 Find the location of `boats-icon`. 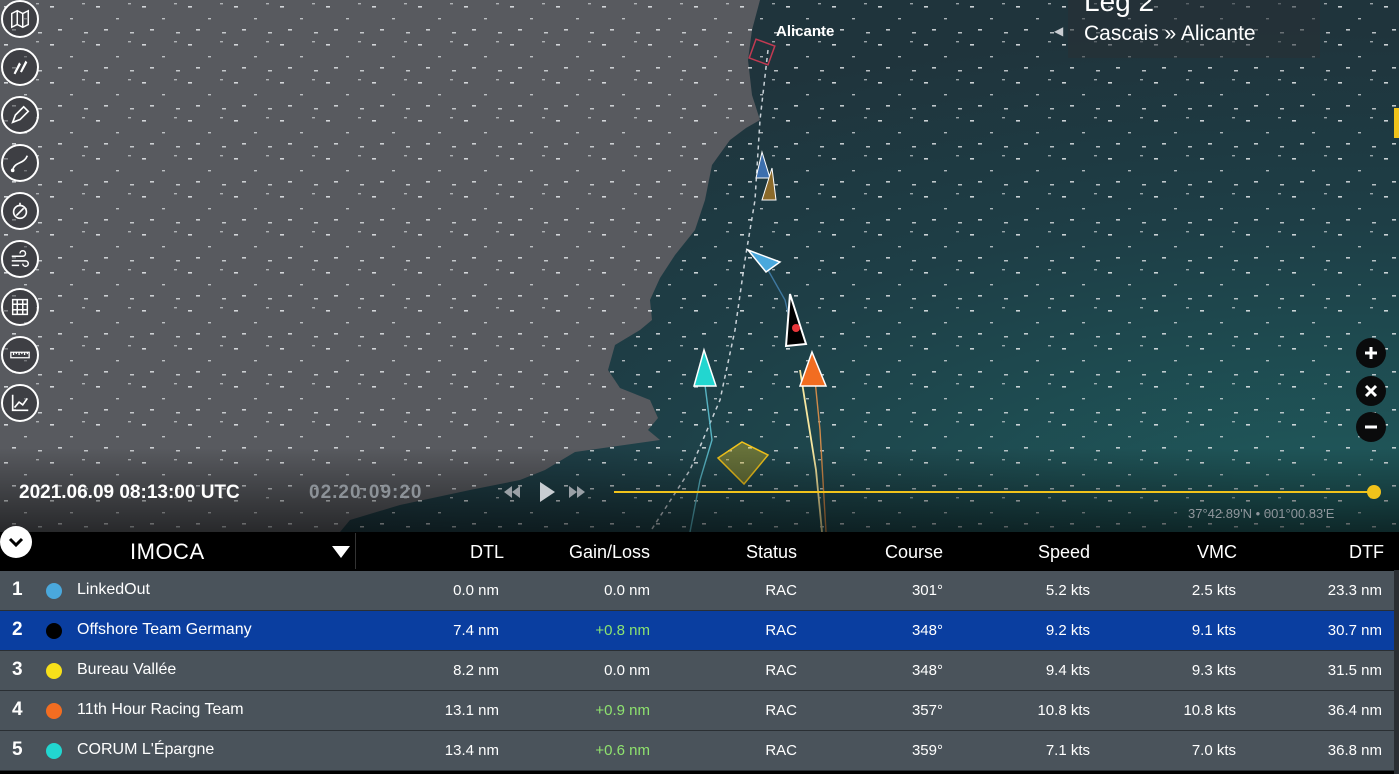

boats-icon is located at coordinates (20, 67).